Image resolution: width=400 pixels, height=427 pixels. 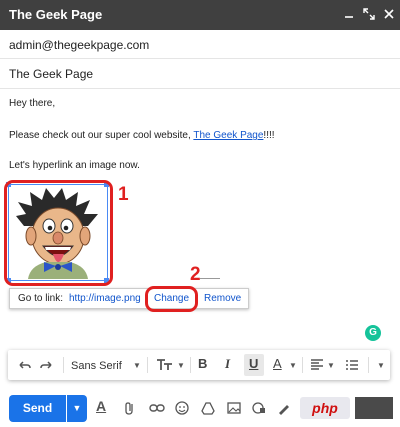 What do you see at coordinates (47, 366) in the screenshot?
I see `redo-icon` at bounding box center [47, 366].